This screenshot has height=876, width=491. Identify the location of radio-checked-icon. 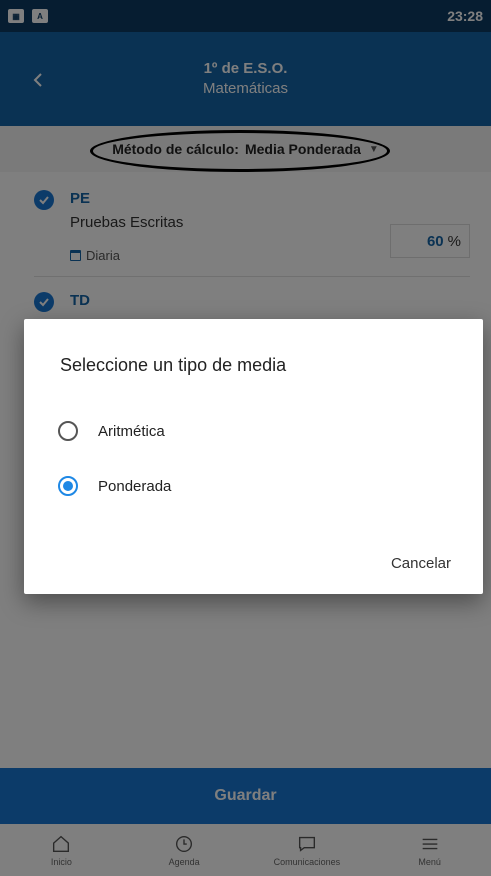
(68, 486).